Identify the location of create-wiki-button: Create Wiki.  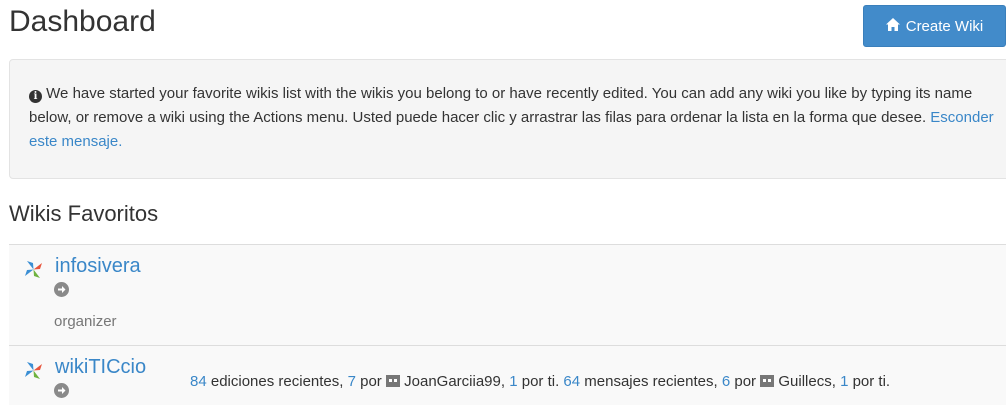
(934, 26).